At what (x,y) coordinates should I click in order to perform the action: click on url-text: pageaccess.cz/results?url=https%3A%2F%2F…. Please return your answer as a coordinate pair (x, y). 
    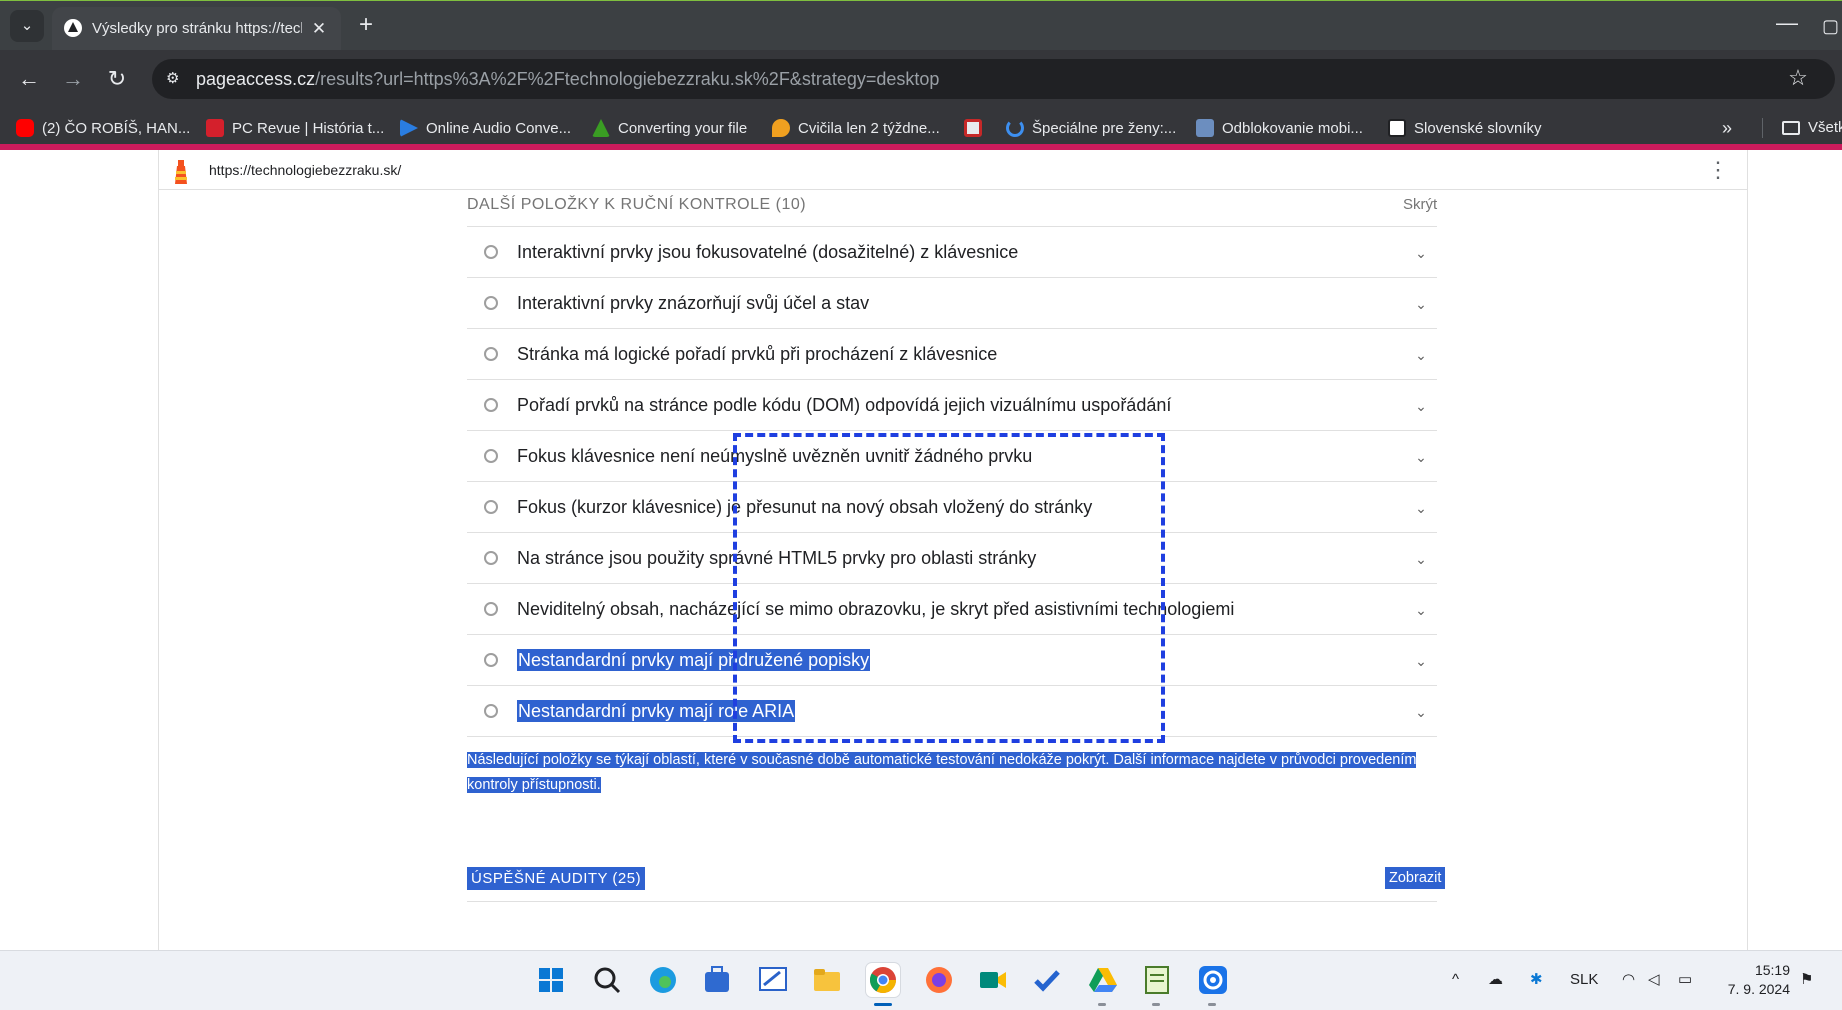
    Looking at the image, I should click on (567, 79).